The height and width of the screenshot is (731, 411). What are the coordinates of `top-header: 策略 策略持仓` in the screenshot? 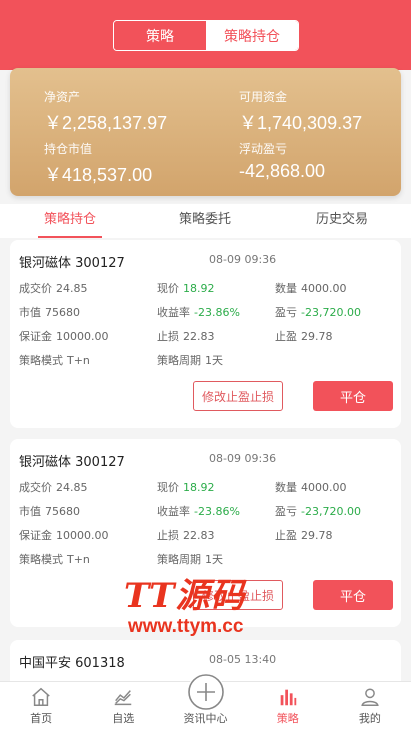 It's located at (205, 35).